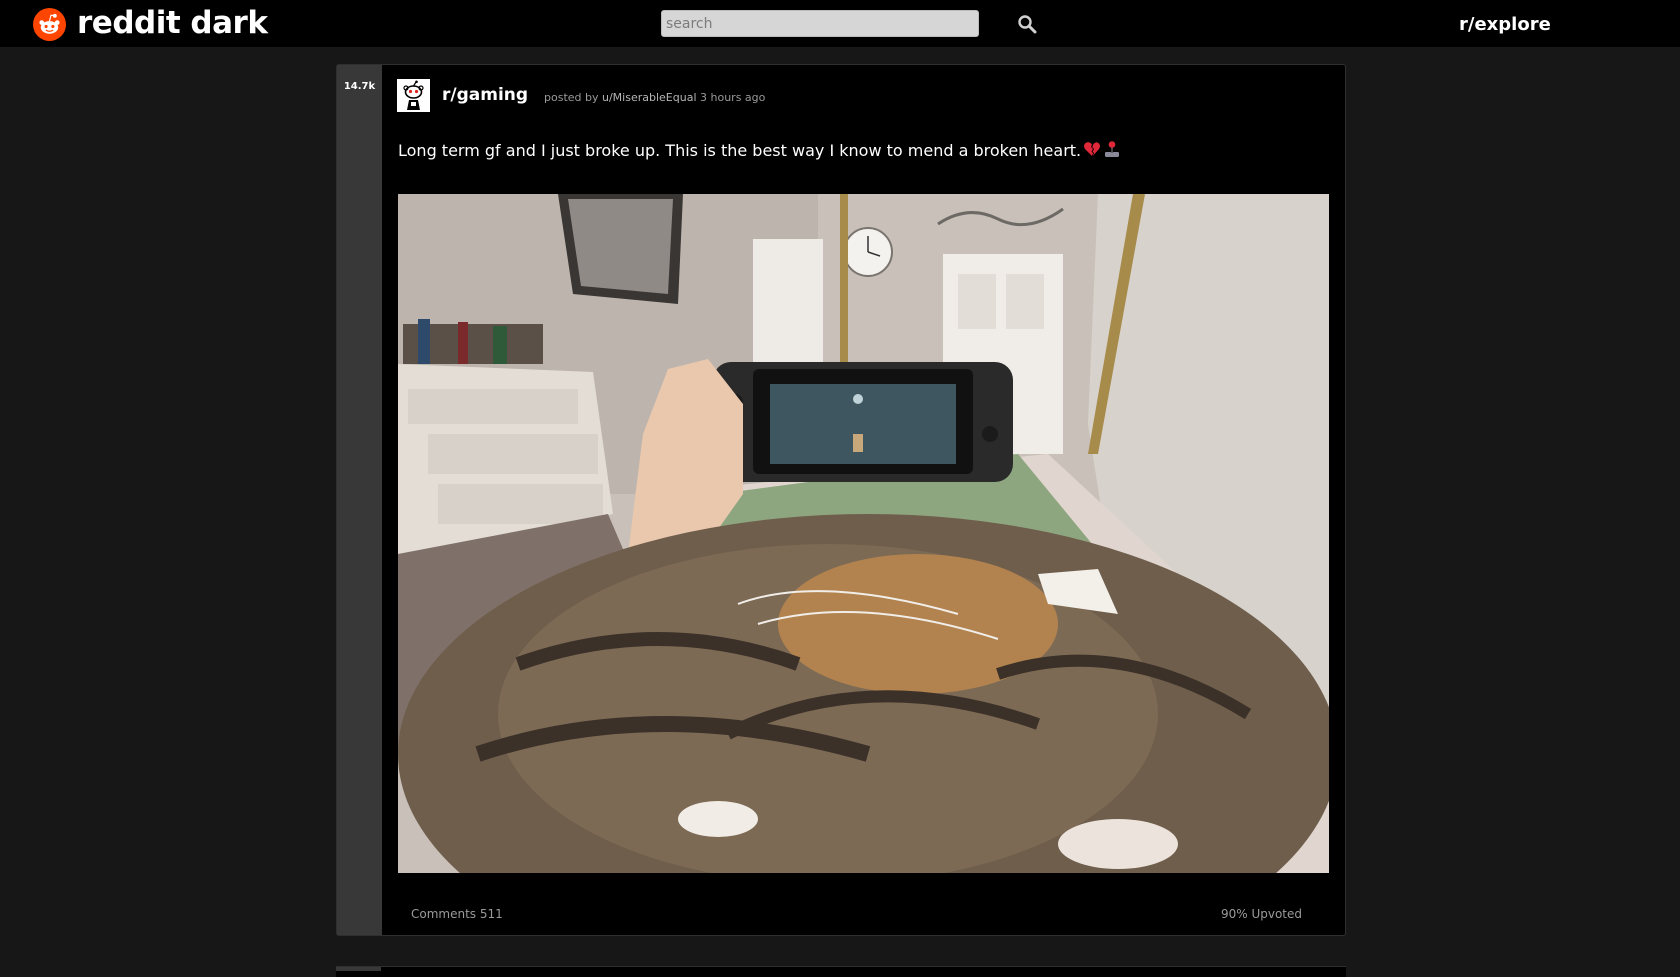  Describe the element at coordinates (359, 86) in the screenshot. I see `post-score: 14.7k` at that location.